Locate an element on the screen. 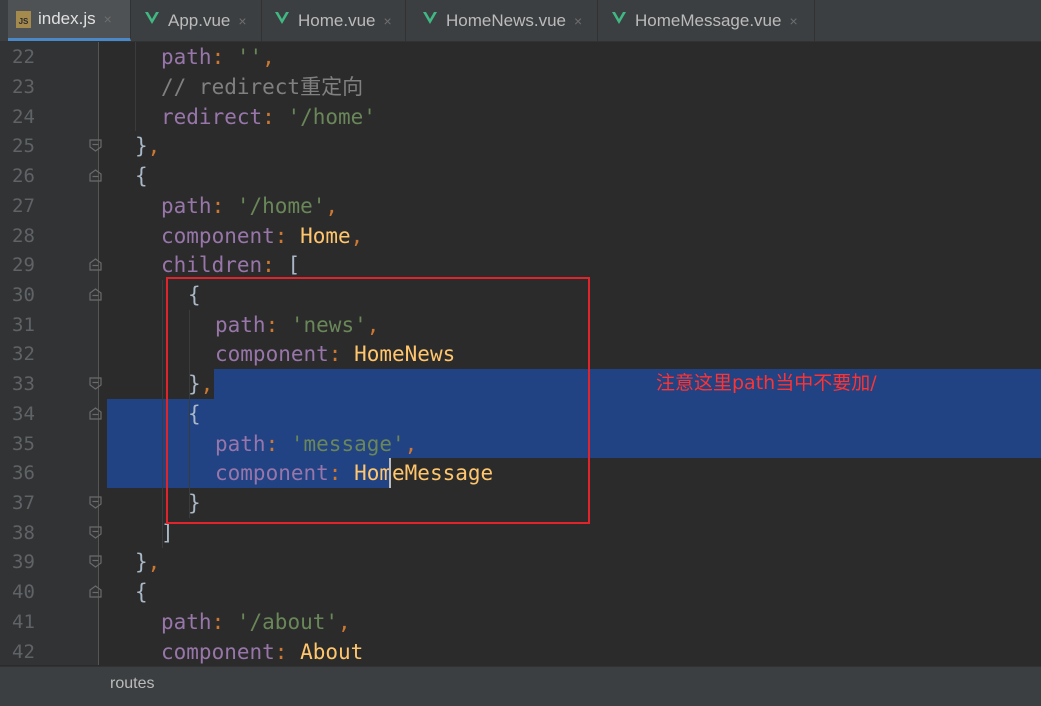  tab-label: index.js is located at coordinates (67, 18).